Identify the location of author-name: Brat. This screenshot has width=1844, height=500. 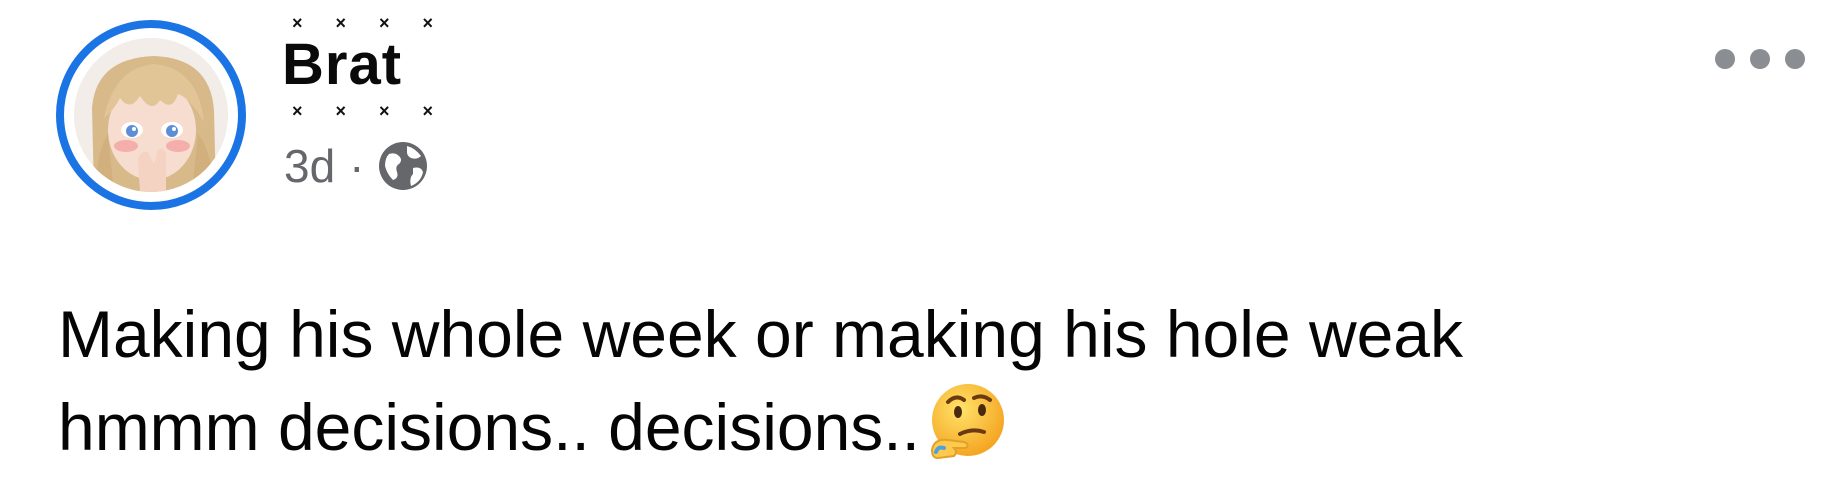
(342, 65).